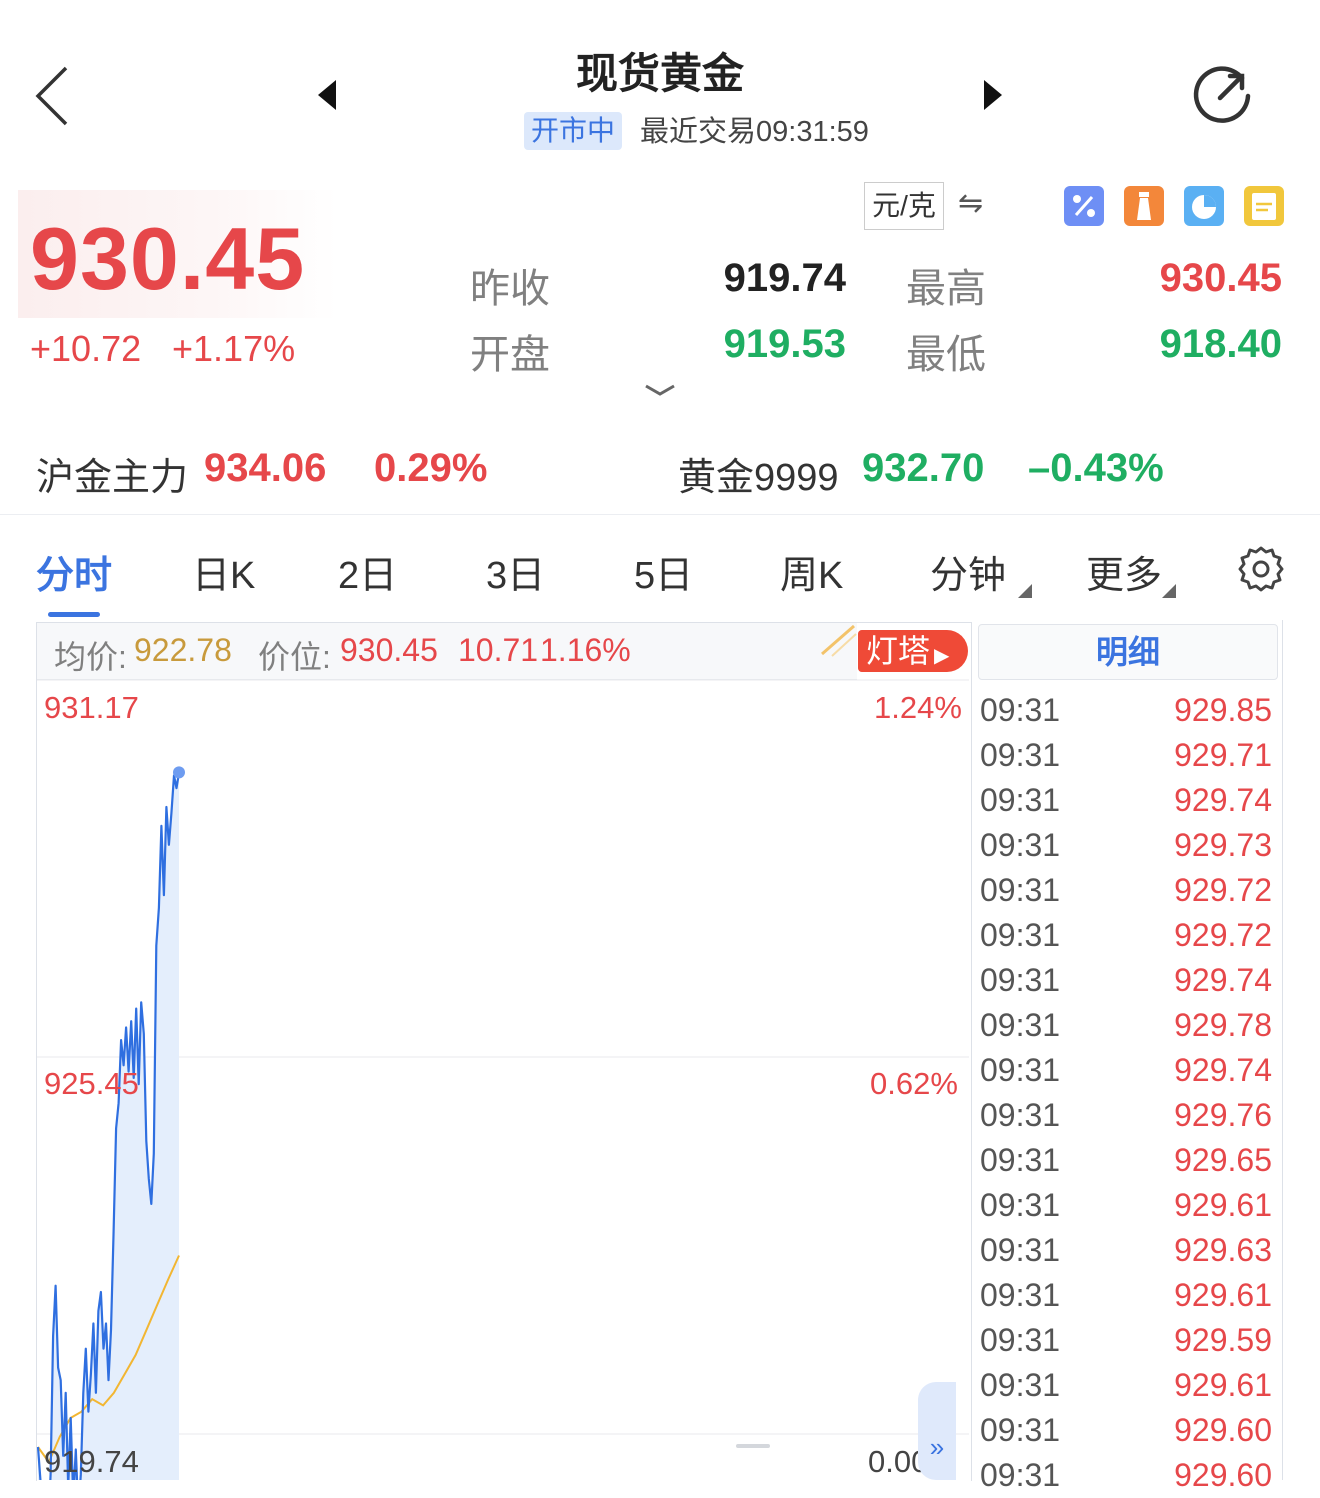 Image resolution: width=1320 pixels, height=1498 pixels. I want to click on list-item: 09:31 929.76, so click(1126, 1115).